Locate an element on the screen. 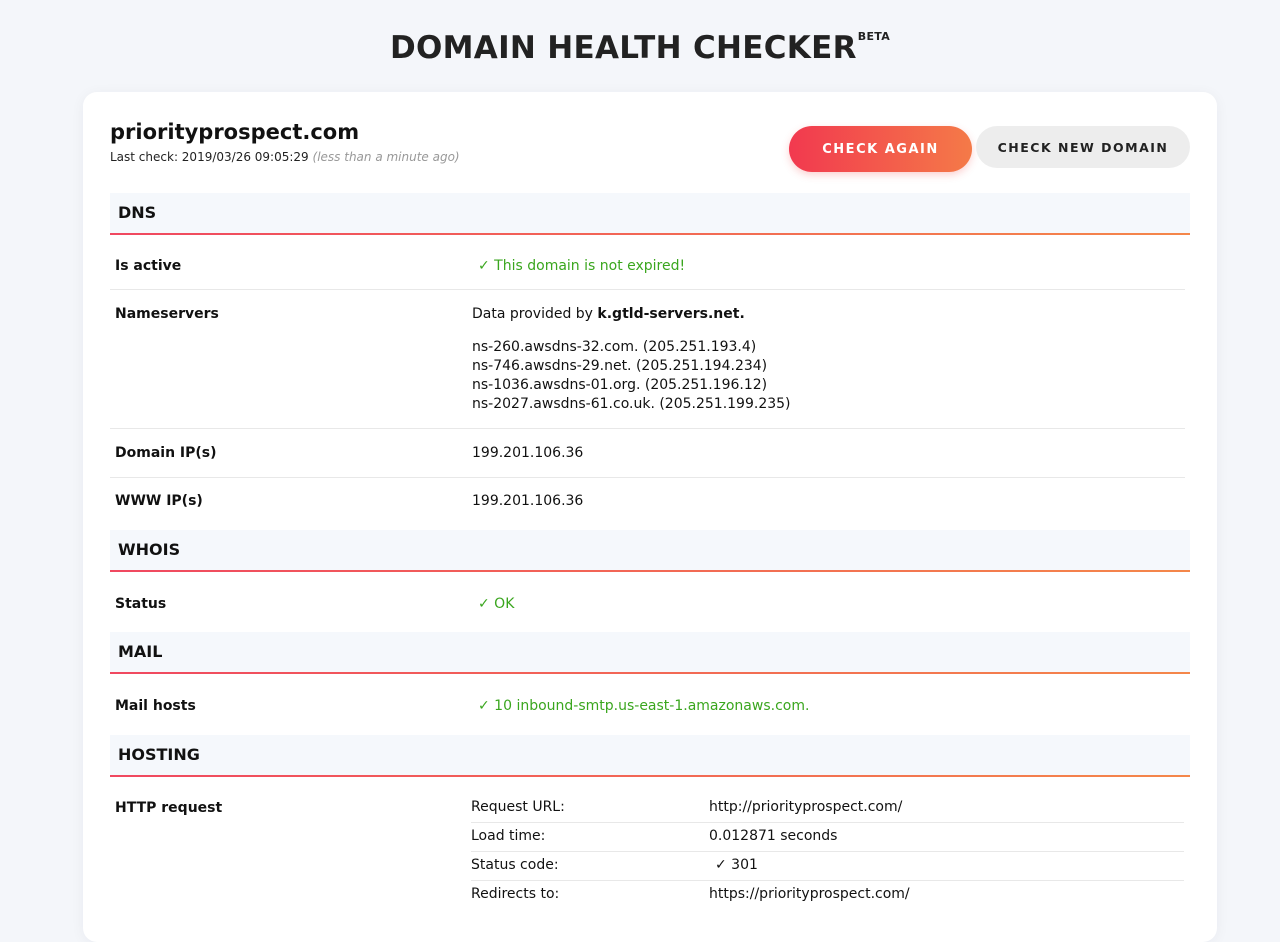  domain-ips-value: 199.201.106.36 is located at coordinates (528, 453).